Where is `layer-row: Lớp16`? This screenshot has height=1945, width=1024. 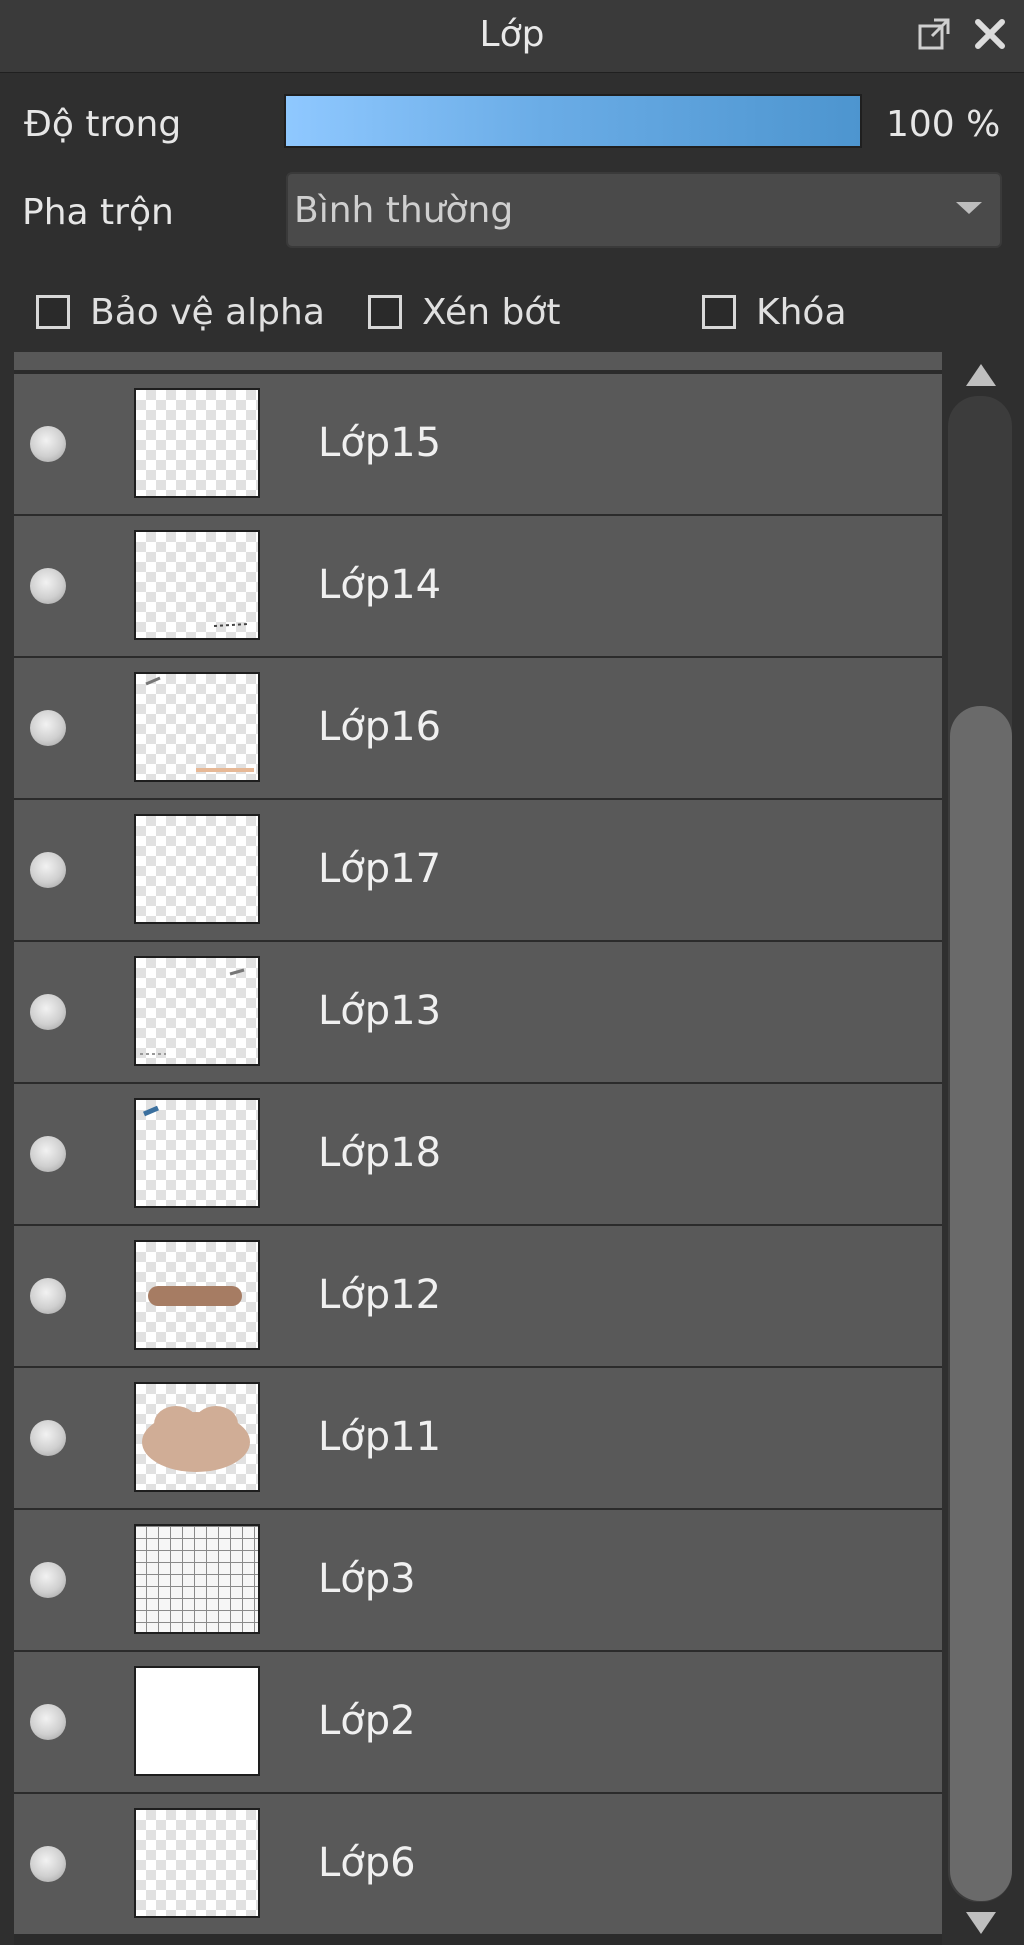 layer-row: Lớp16 is located at coordinates (478, 728).